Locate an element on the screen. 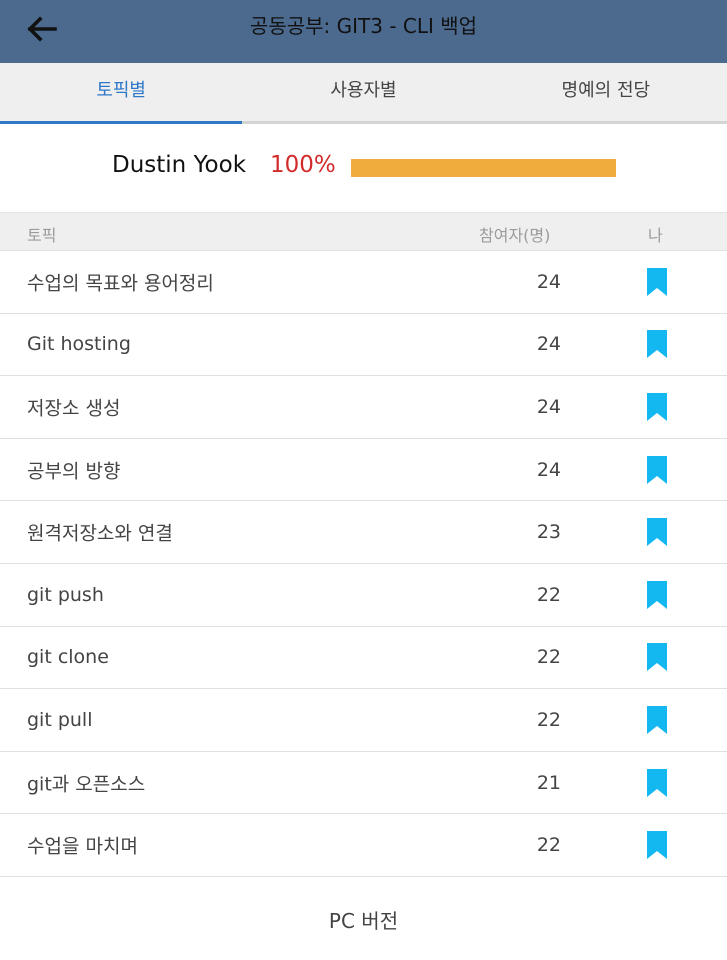 The width and height of the screenshot is (727, 960). column-header-me: 나 is located at coordinates (655, 235).